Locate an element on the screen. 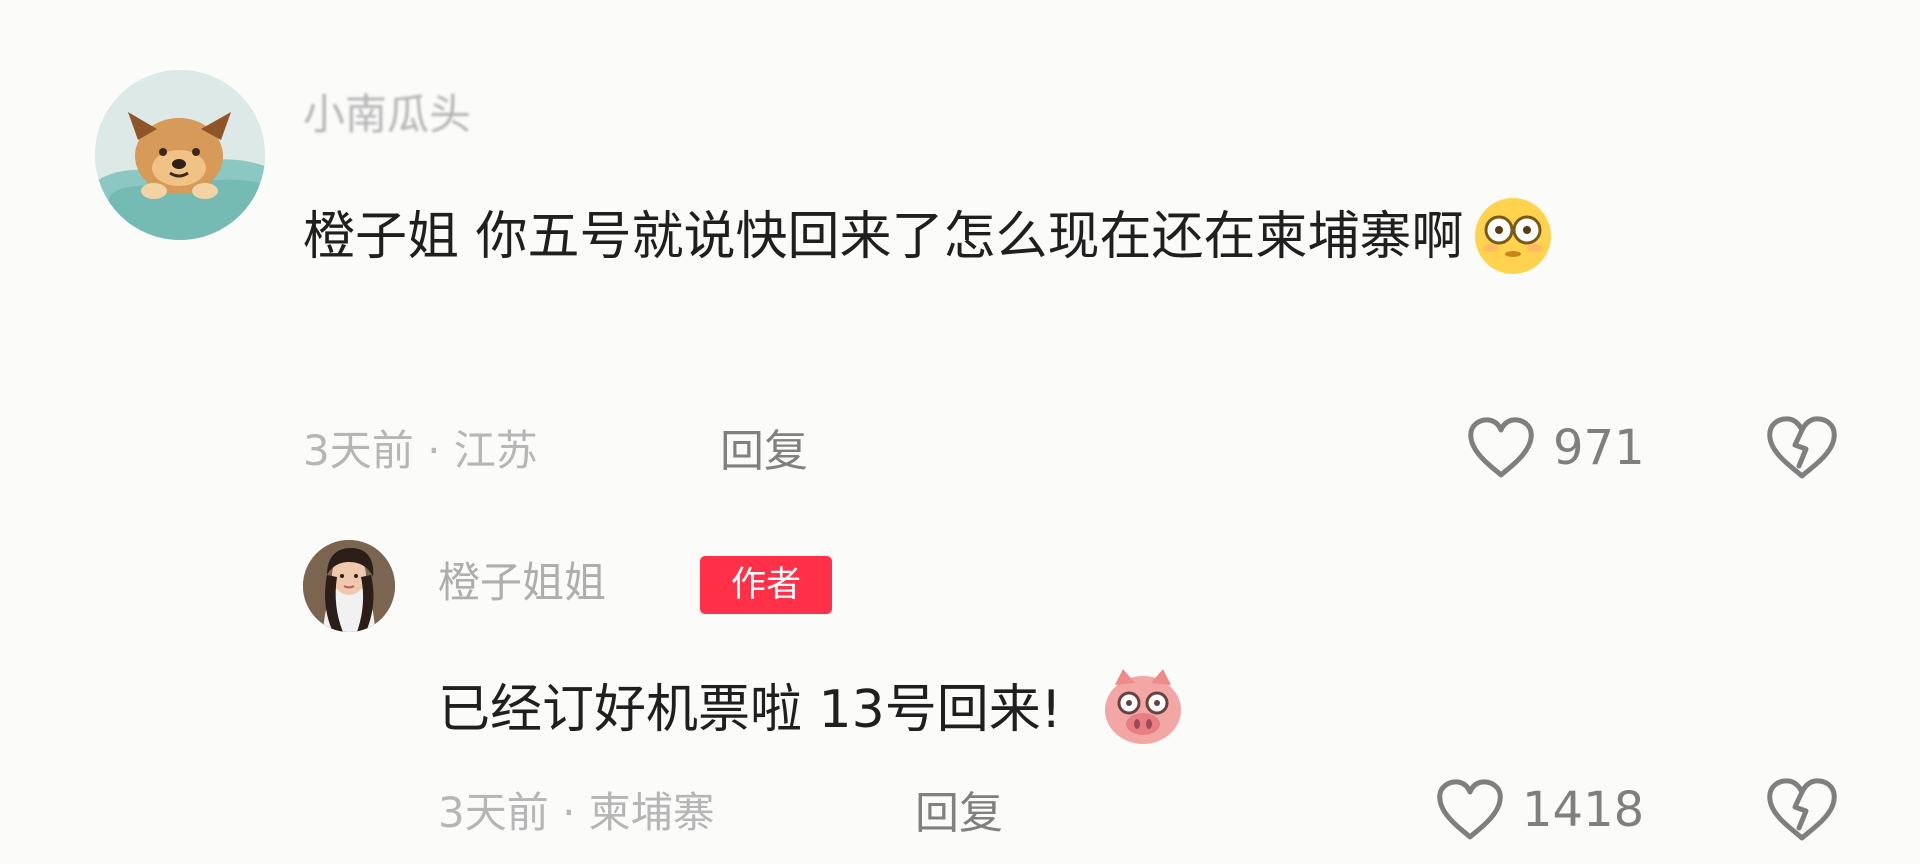 The width and height of the screenshot is (1920, 864). dog-avatar-icon is located at coordinates (180, 155).